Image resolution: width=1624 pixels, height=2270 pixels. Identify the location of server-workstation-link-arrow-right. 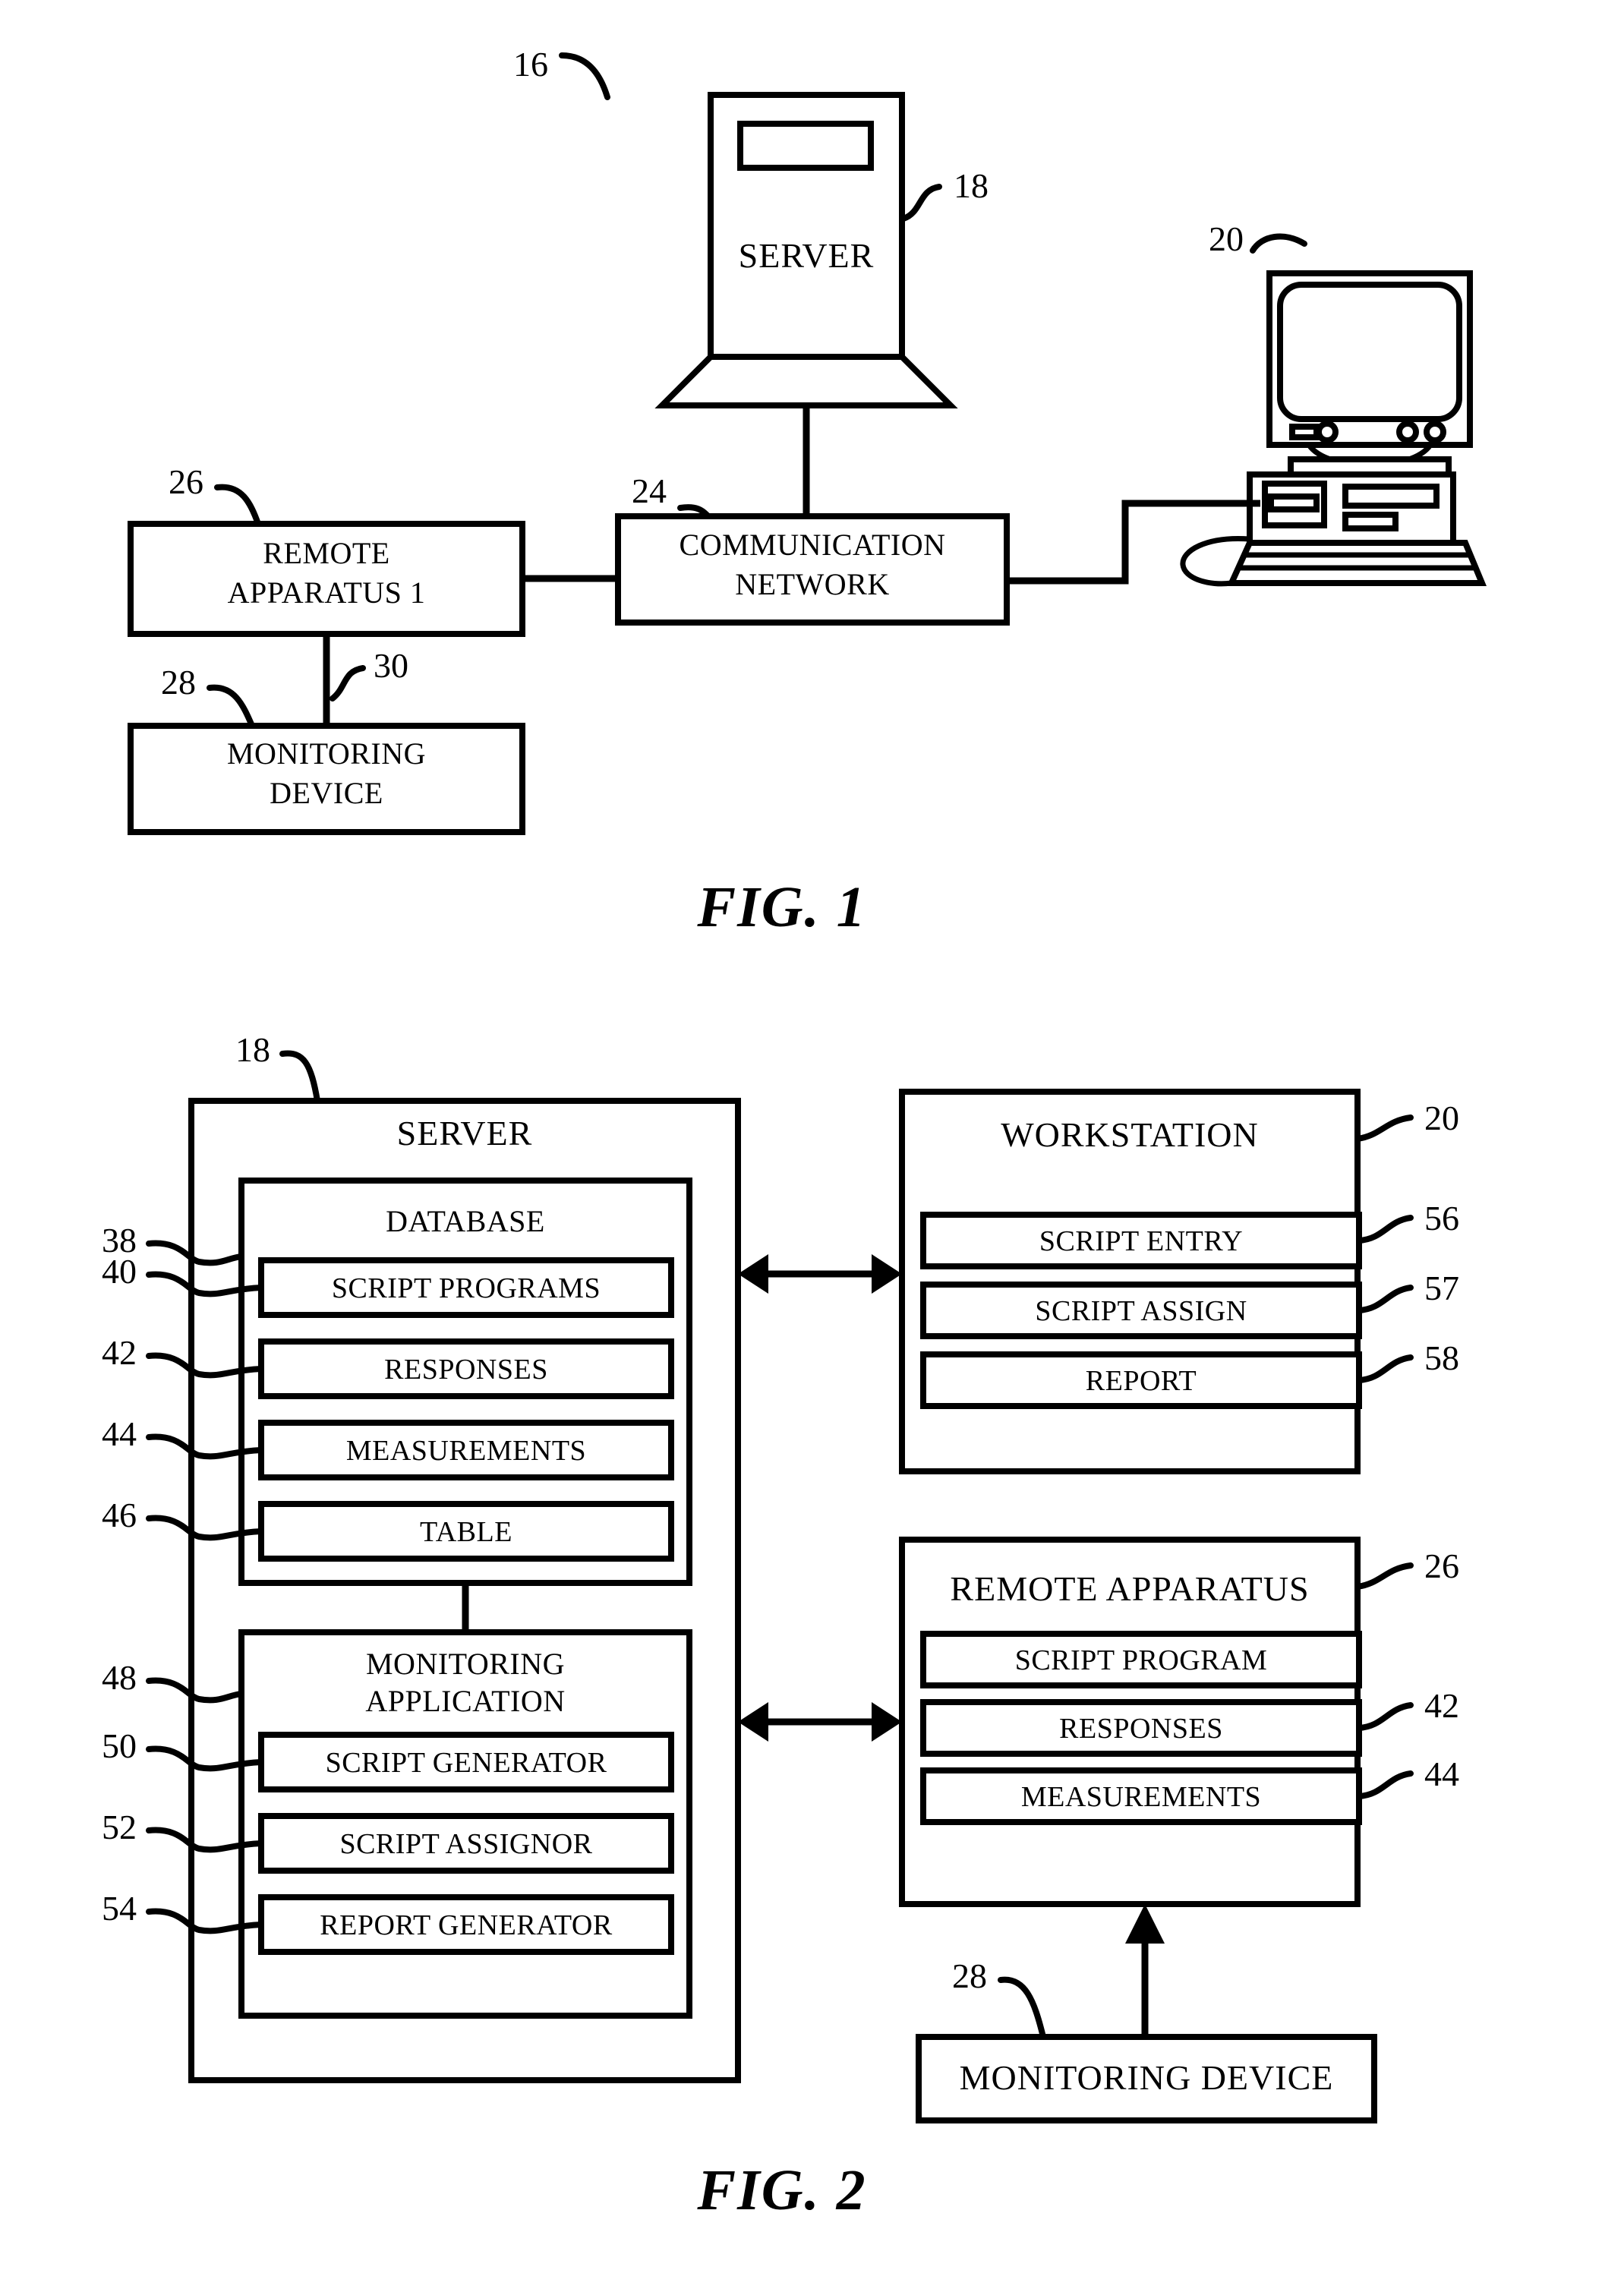
(887, 1274).